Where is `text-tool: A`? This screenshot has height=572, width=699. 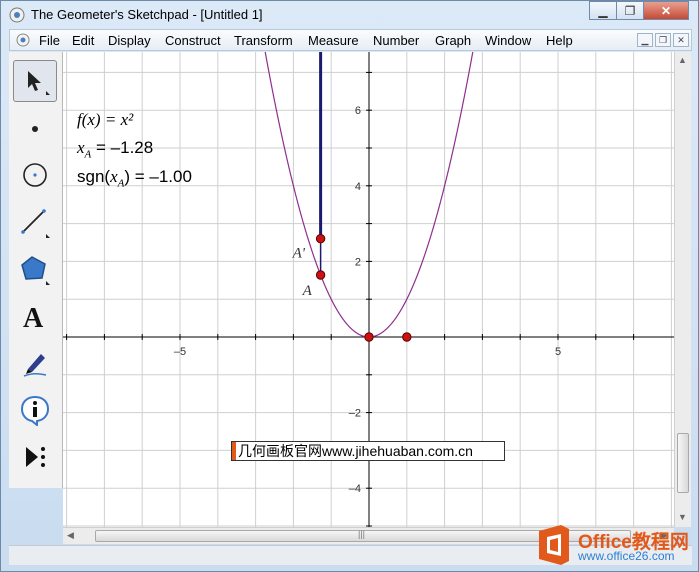
text-tool: A is located at coordinates (35, 316).